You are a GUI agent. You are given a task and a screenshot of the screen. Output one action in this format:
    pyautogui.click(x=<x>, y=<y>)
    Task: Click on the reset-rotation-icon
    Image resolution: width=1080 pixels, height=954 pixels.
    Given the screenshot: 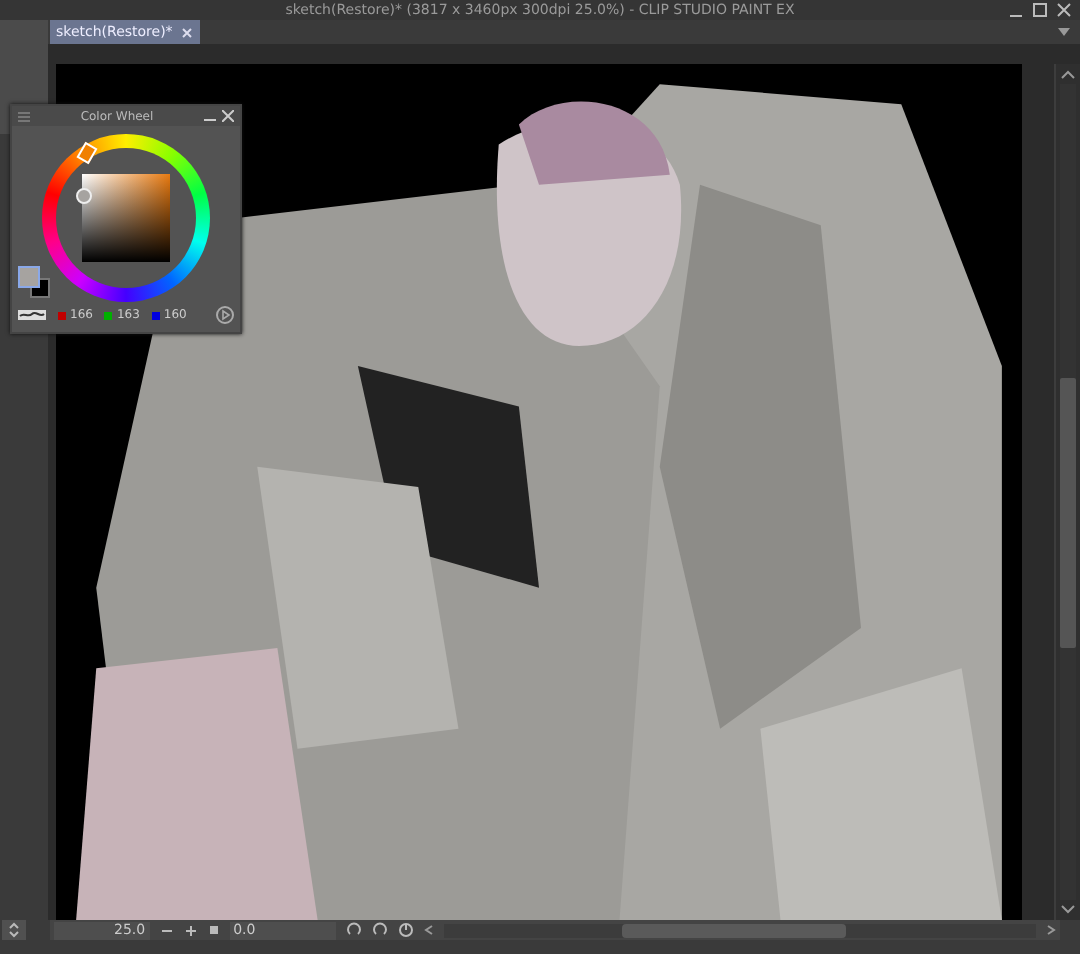 What is the action you would take?
    pyautogui.click(x=405, y=930)
    